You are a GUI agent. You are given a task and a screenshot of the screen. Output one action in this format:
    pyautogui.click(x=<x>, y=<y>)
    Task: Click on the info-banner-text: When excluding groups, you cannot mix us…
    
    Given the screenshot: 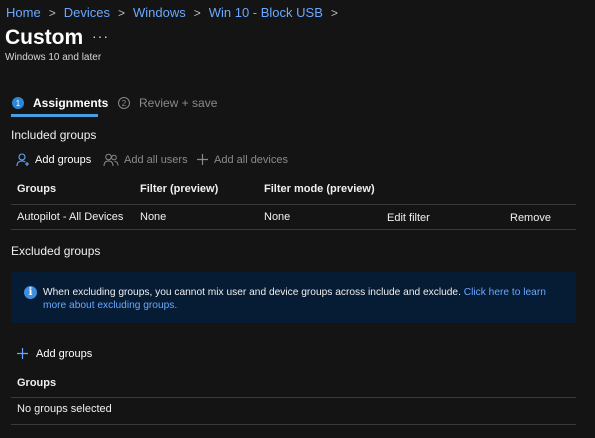 What is the action you would take?
    pyautogui.click(x=305, y=299)
    